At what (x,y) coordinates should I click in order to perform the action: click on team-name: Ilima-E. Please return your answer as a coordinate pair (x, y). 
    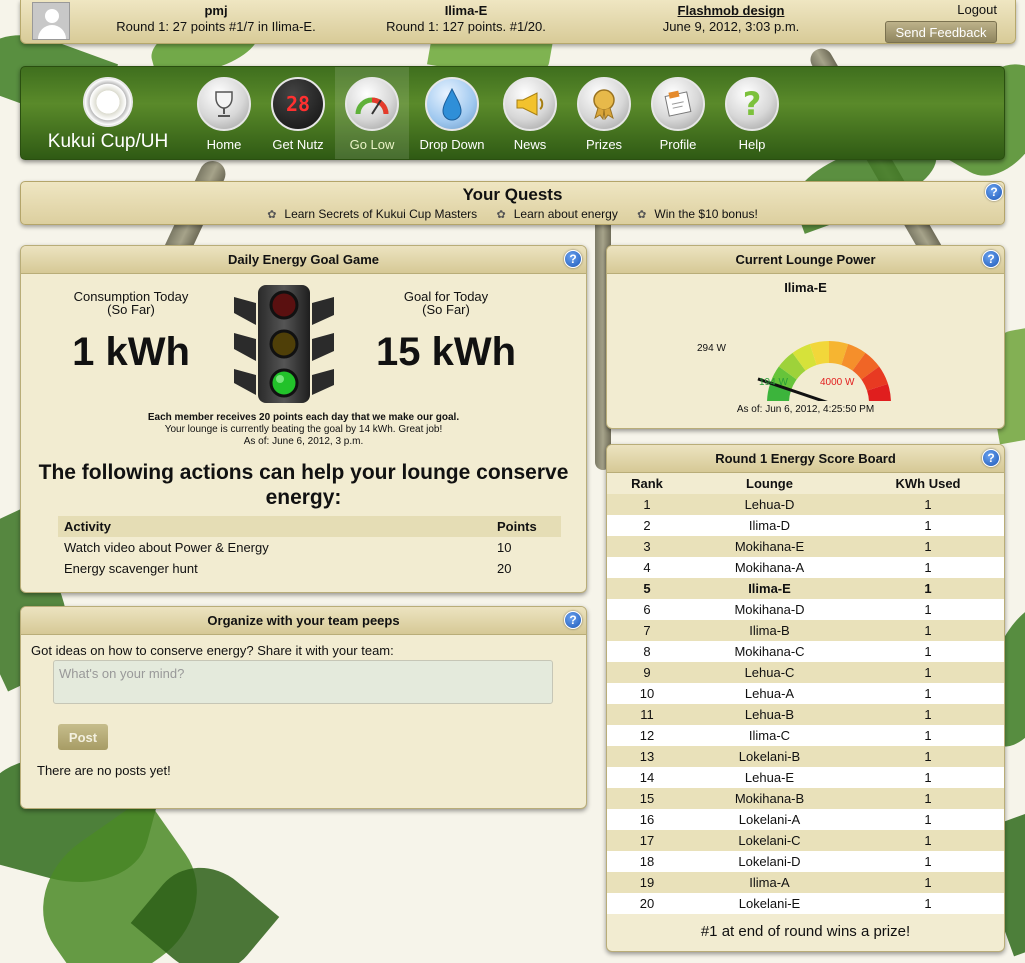
    Looking at the image, I should click on (466, 10).